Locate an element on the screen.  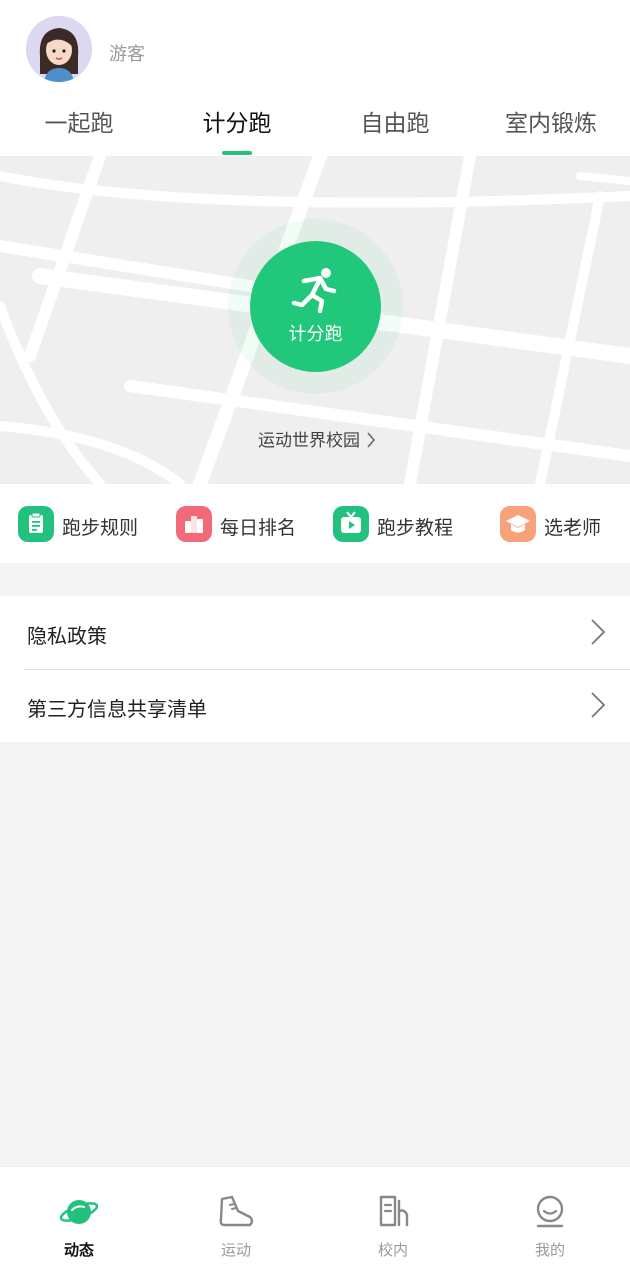
tab-score-run: 计分跑 is located at coordinates (237, 124).